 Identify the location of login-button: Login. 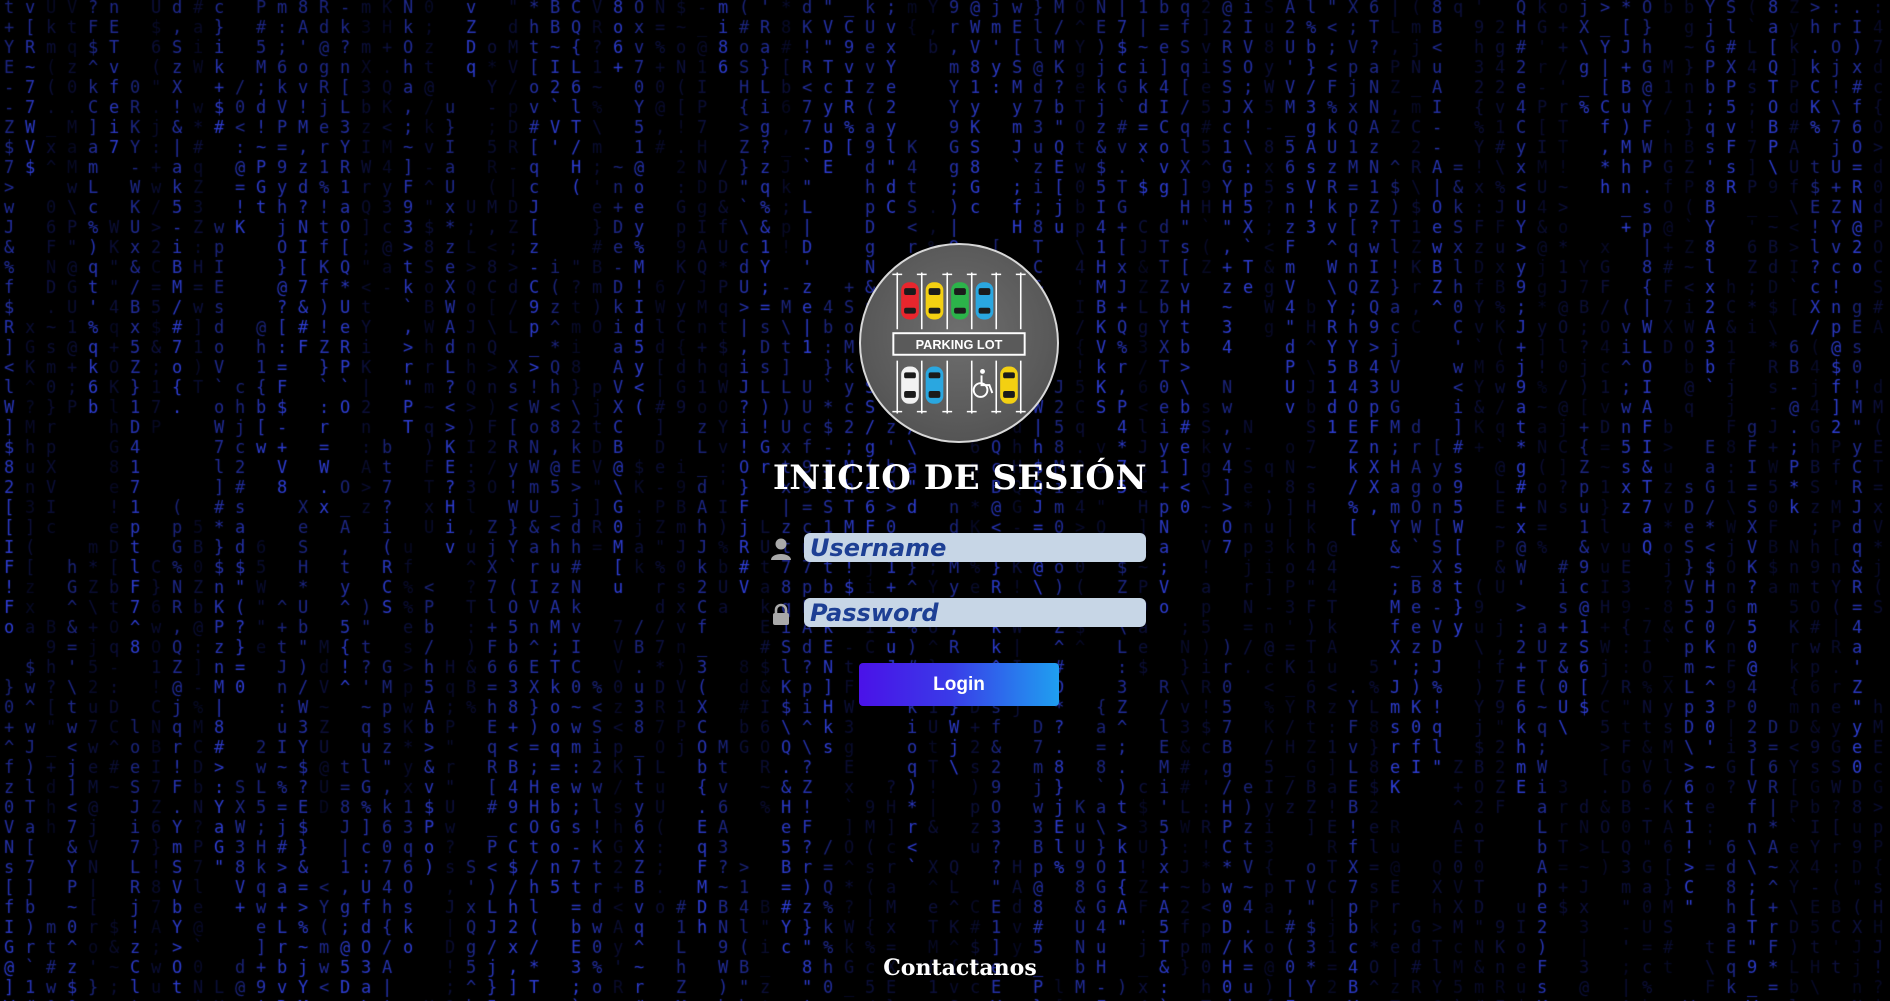
(959, 684).